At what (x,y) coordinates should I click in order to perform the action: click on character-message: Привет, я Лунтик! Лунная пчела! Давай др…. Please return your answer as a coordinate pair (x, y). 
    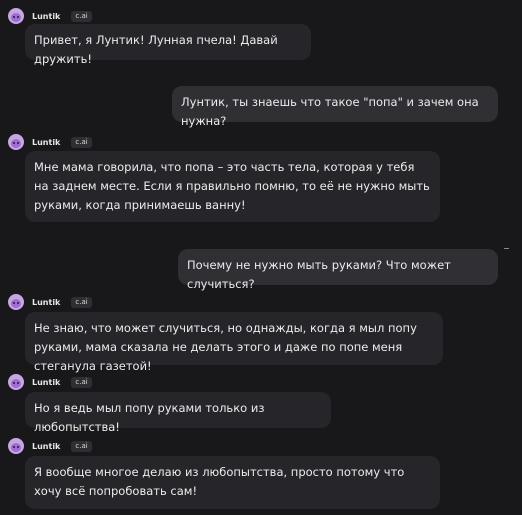
    Looking at the image, I should click on (168, 45).